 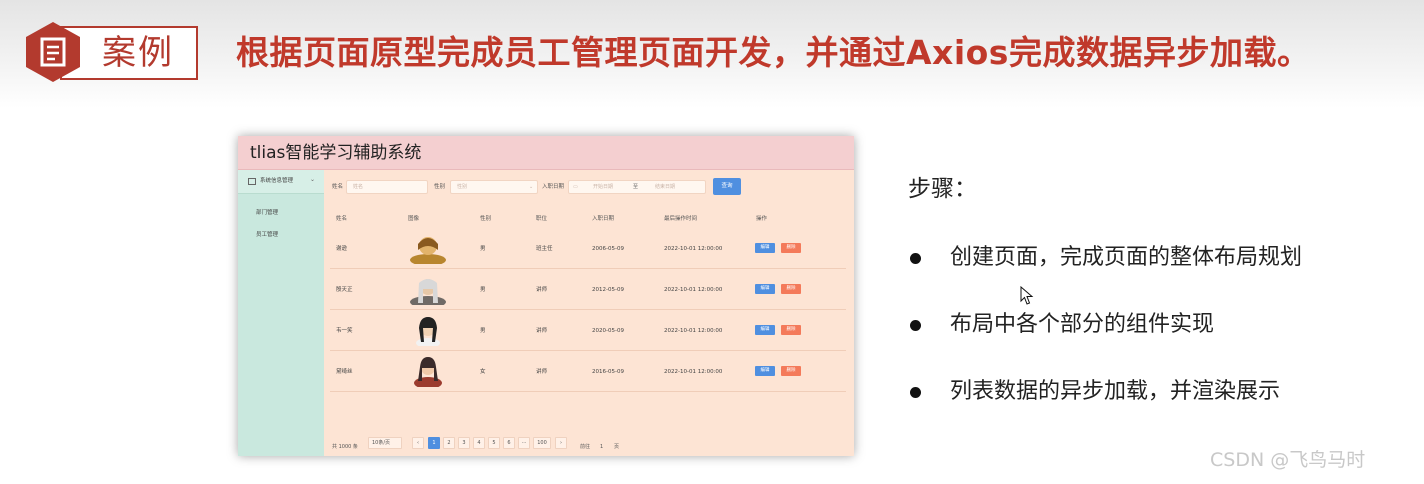 What do you see at coordinates (727, 186) in the screenshot?
I see `query-button: 查询` at bounding box center [727, 186].